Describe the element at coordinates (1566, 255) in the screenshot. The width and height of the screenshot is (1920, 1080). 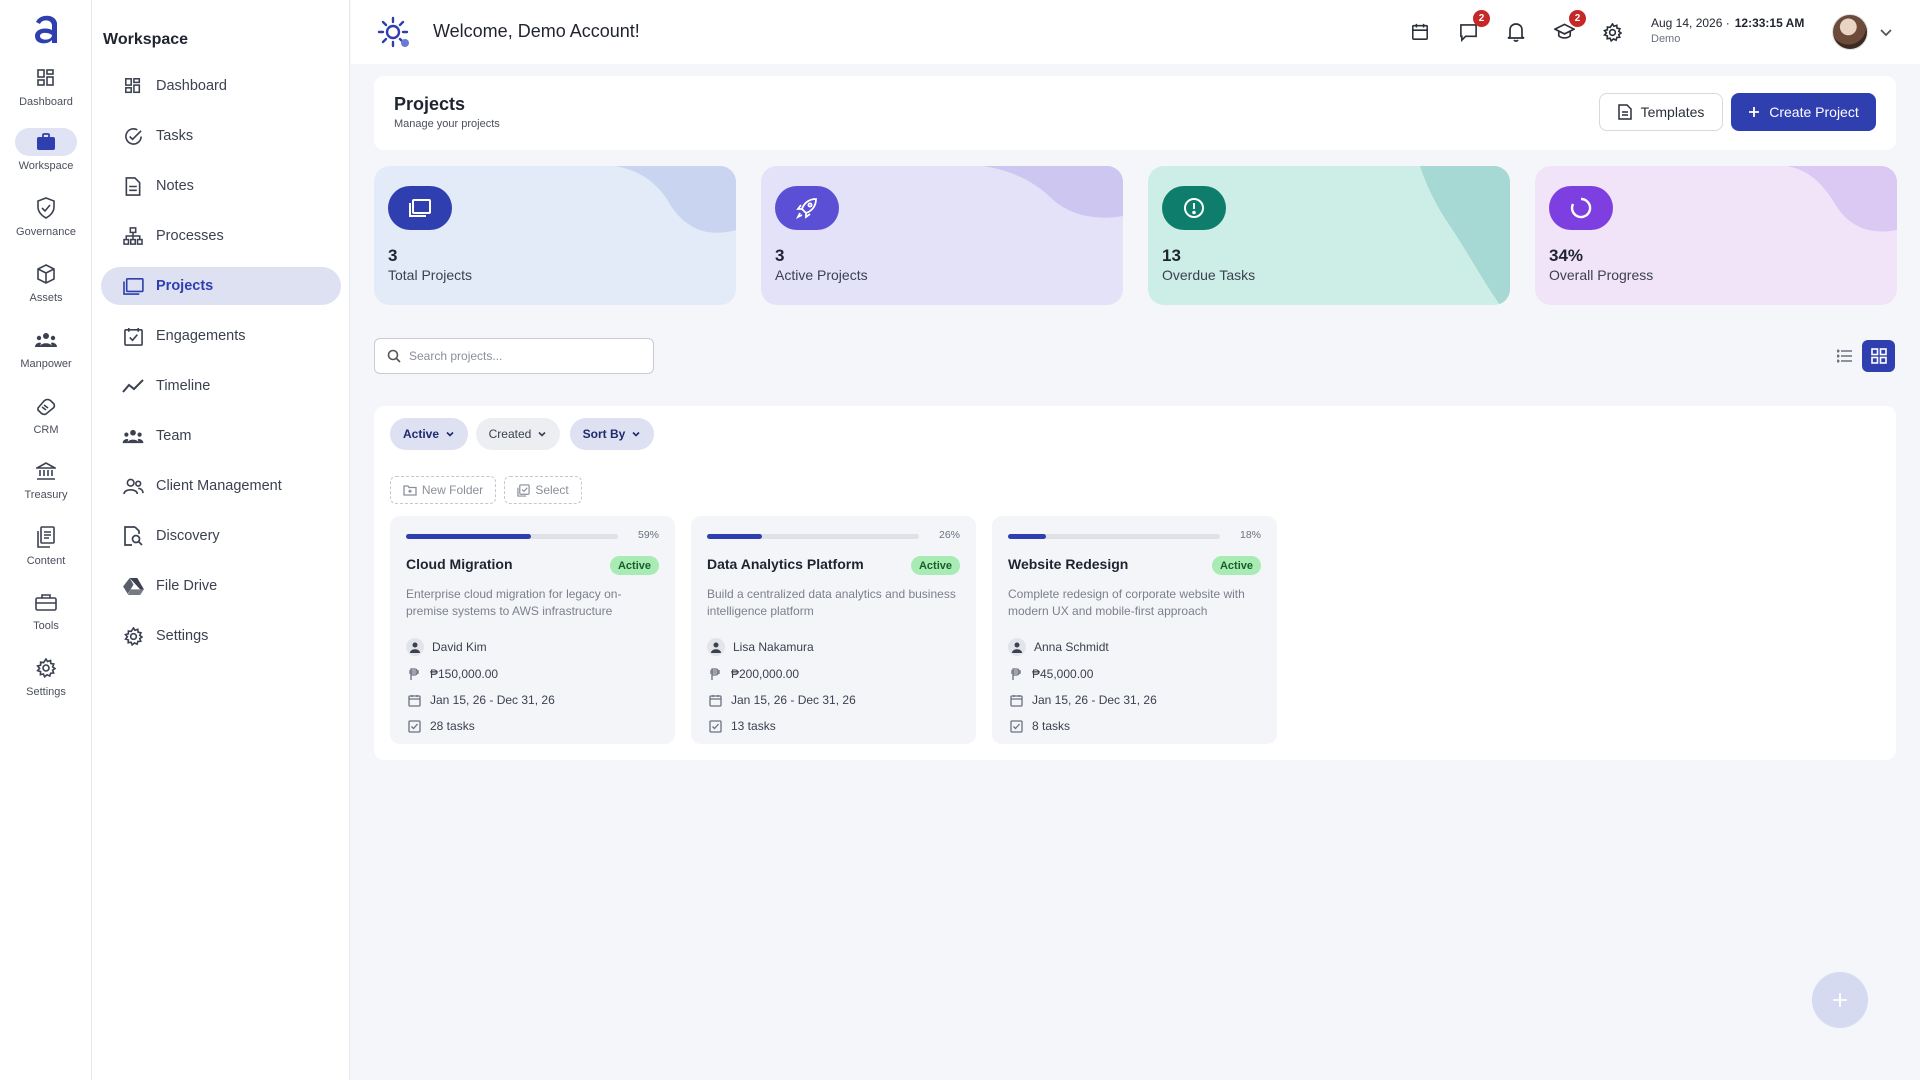
I see `stat-value: 34%` at that location.